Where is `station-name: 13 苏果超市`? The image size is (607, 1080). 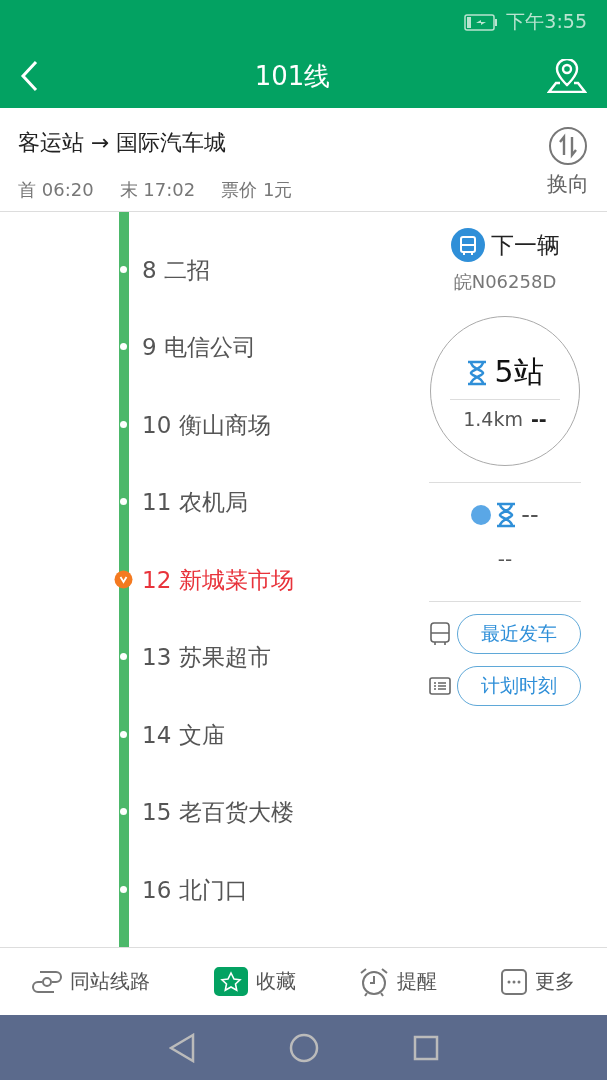
station-name: 13 苏果超市 is located at coordinates (206, 657).